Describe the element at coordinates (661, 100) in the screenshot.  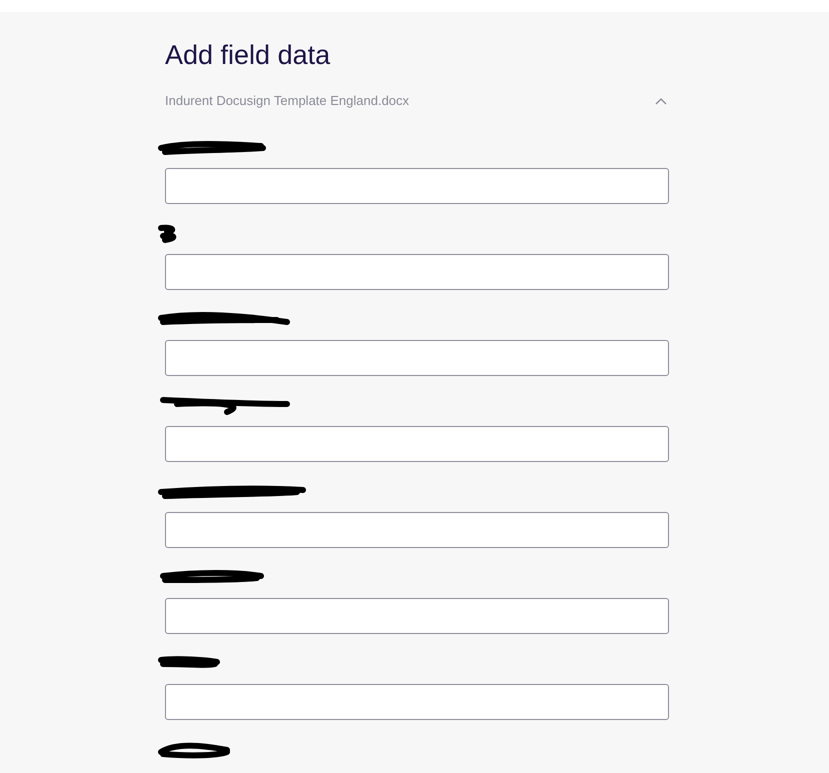
I see `chevron-icon` at that location.